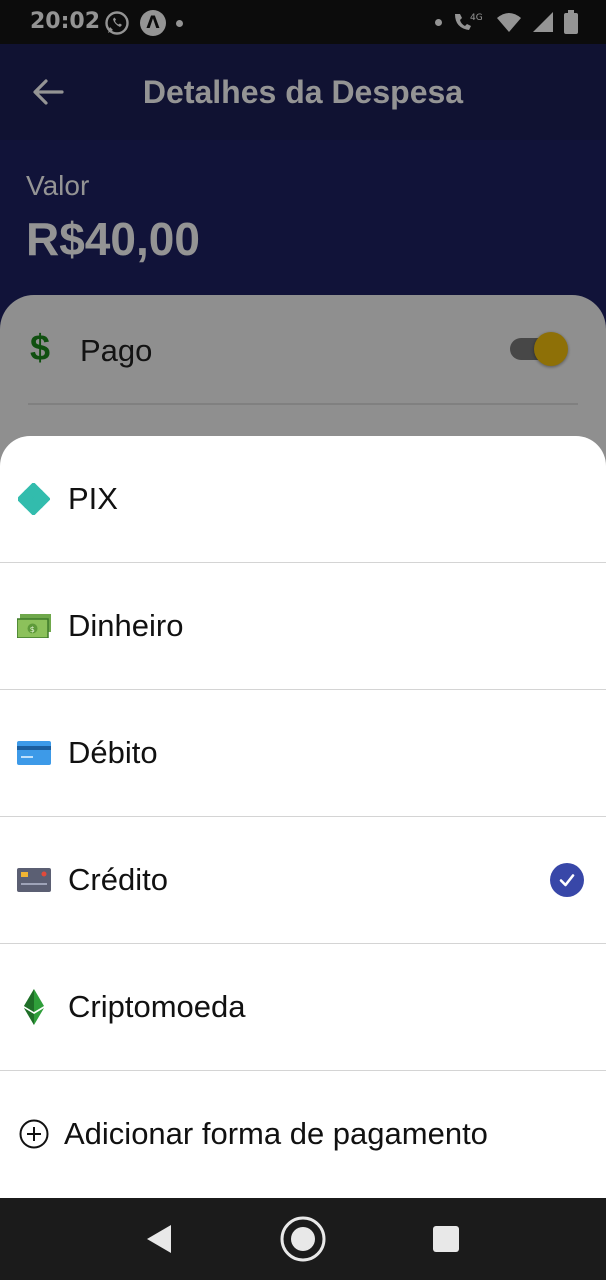  I want to click on payment-option-dinheiro: $ Dinheiro, so click(303, 626).